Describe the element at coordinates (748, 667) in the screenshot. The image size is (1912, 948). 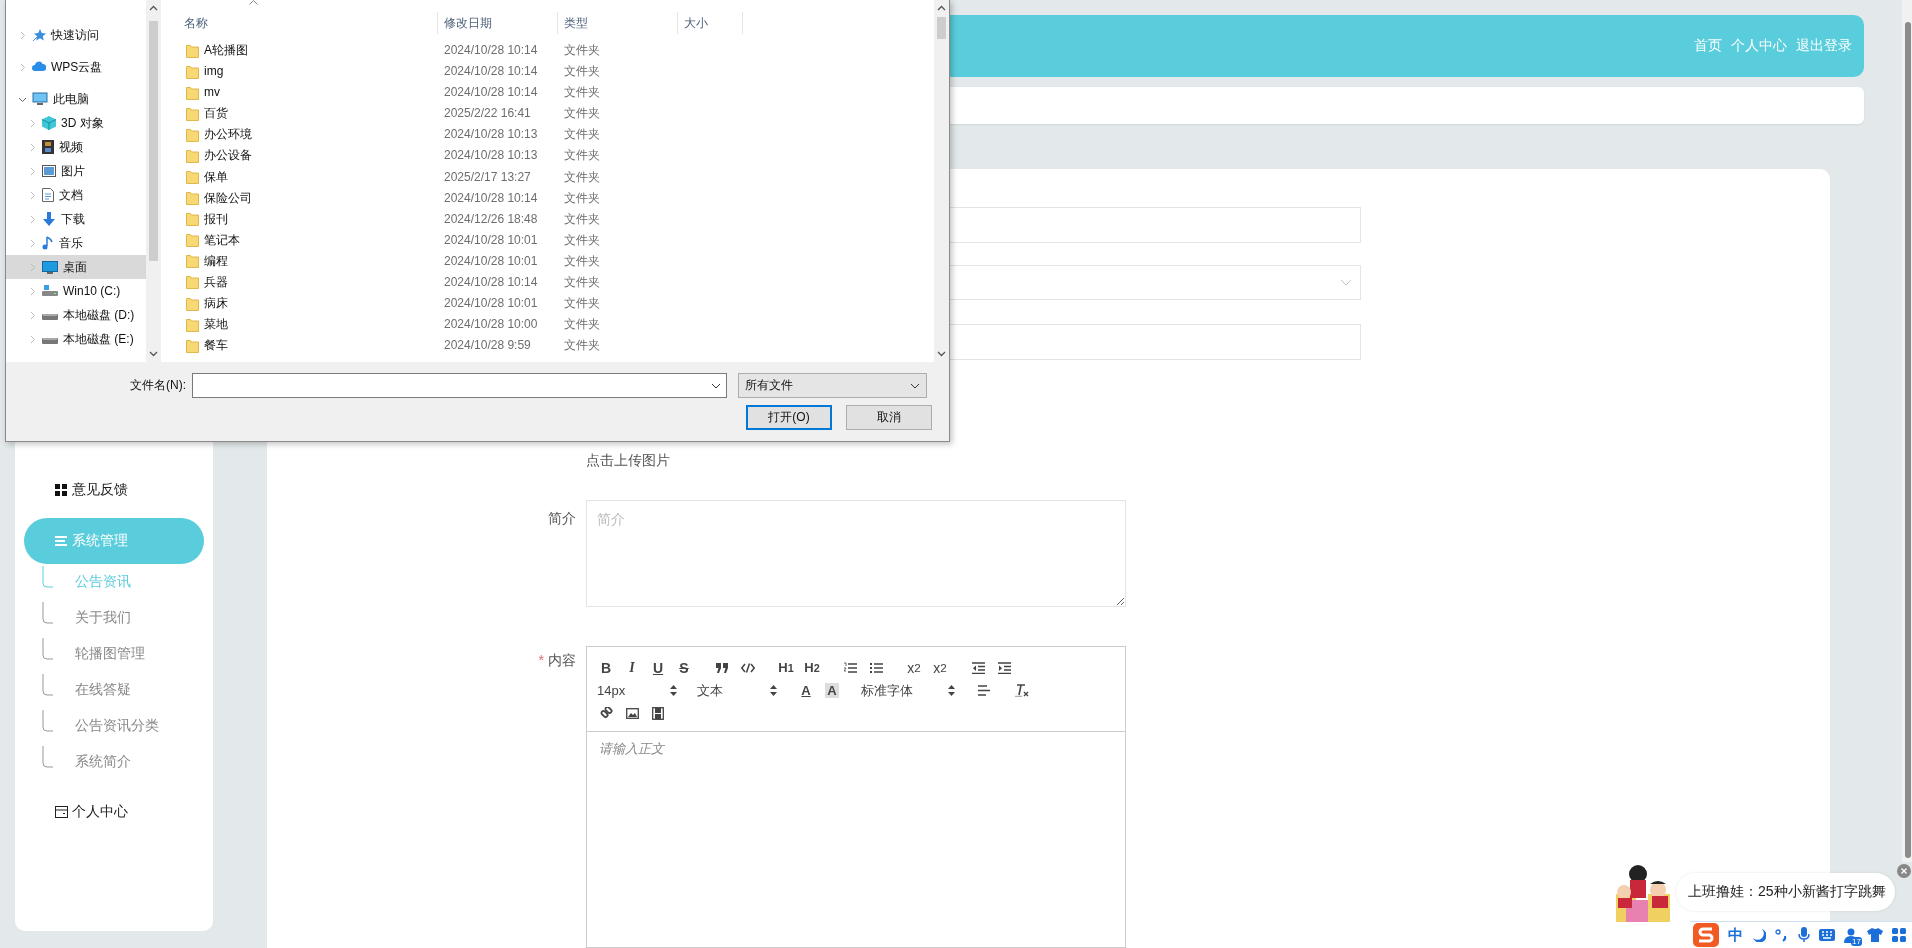
I see `code-icon` at that location.